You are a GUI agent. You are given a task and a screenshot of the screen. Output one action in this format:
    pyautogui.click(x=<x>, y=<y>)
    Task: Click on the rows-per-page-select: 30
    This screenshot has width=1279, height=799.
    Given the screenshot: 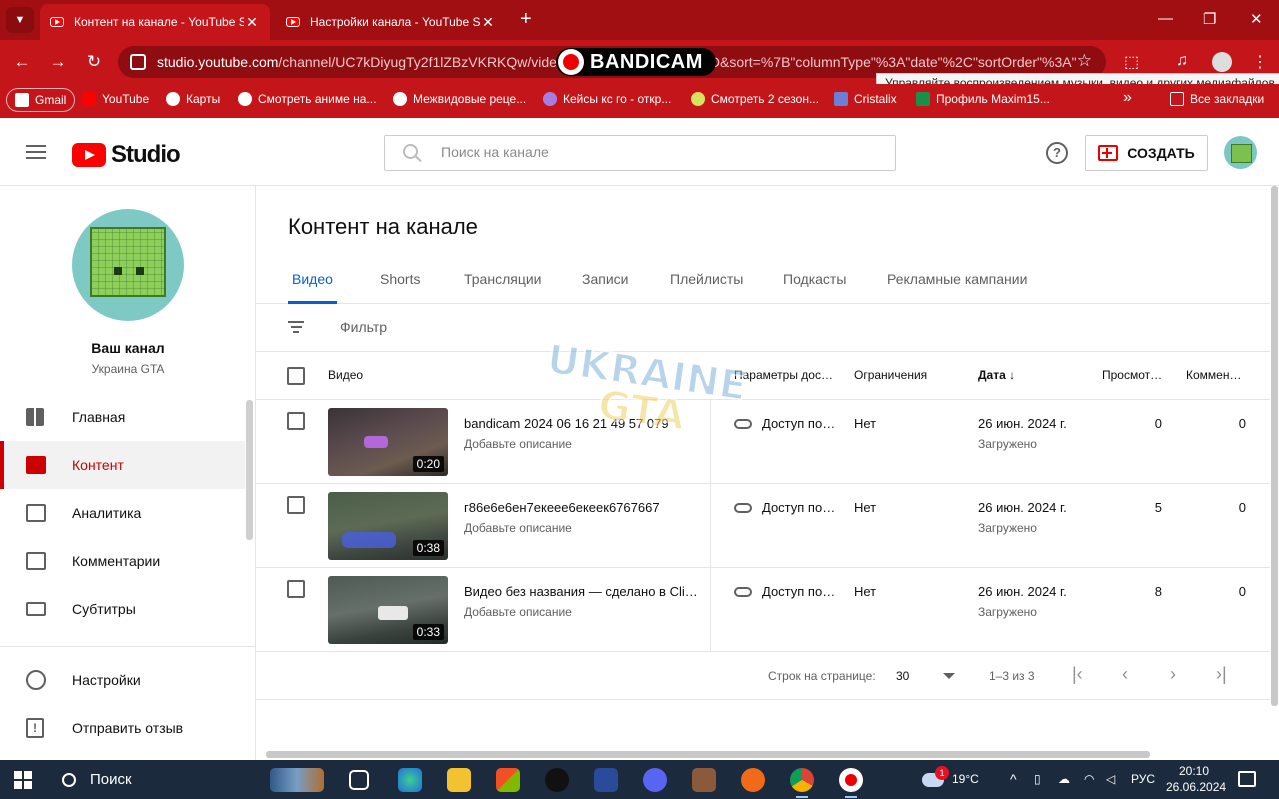 What is the action you would take?
    pyautogui.click(x=902, y=676)
    